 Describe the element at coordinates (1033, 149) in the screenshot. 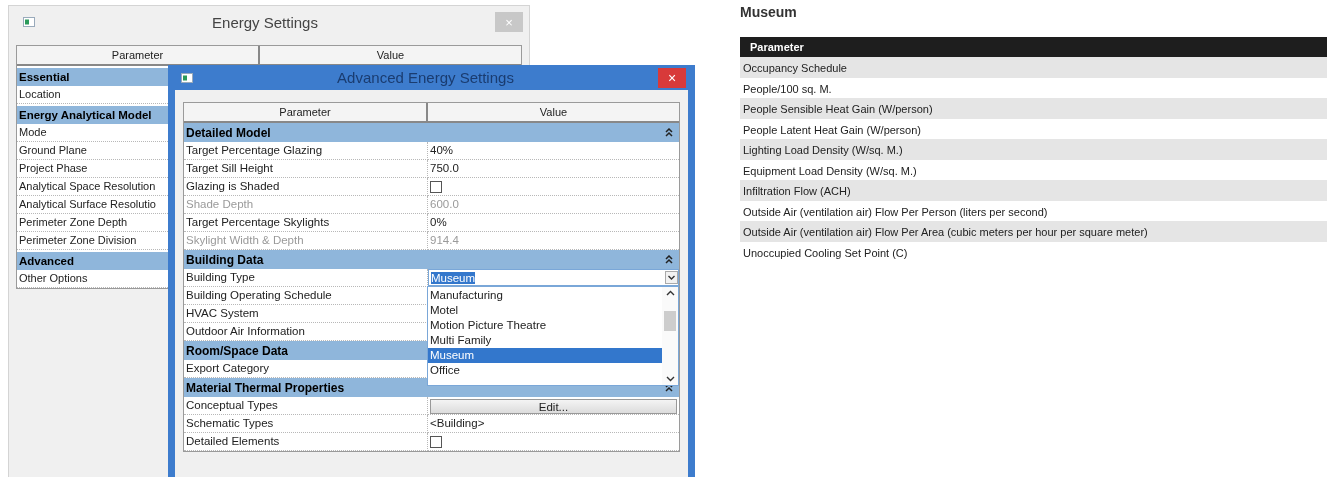

I see `table-cell: Lighting Load Density (W/sq. M.)` at that location.